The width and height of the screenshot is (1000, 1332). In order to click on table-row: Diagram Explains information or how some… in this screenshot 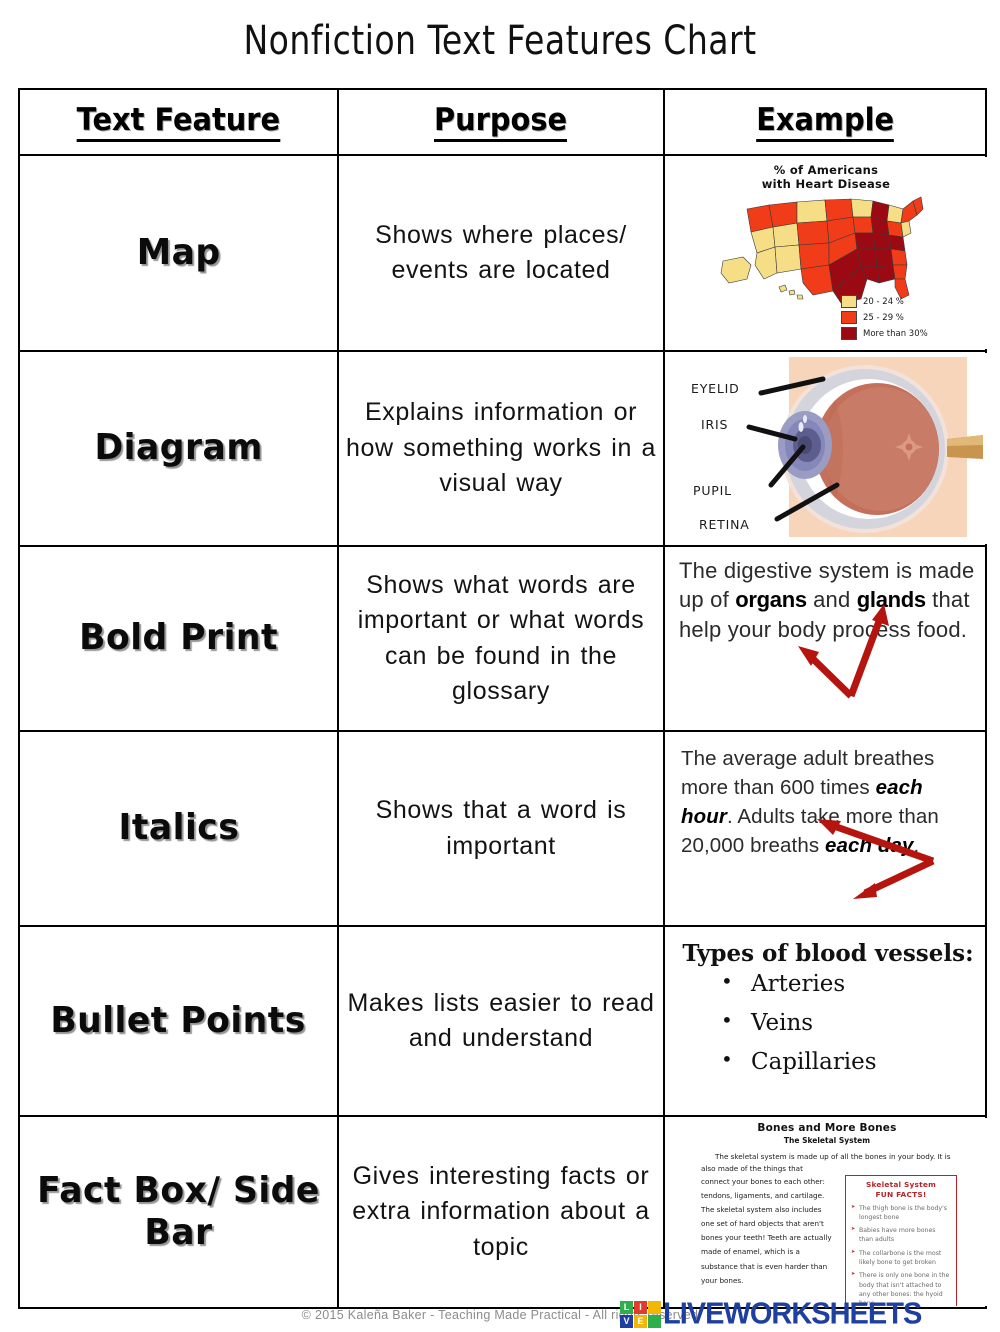, I will do `click(502, 448)`.